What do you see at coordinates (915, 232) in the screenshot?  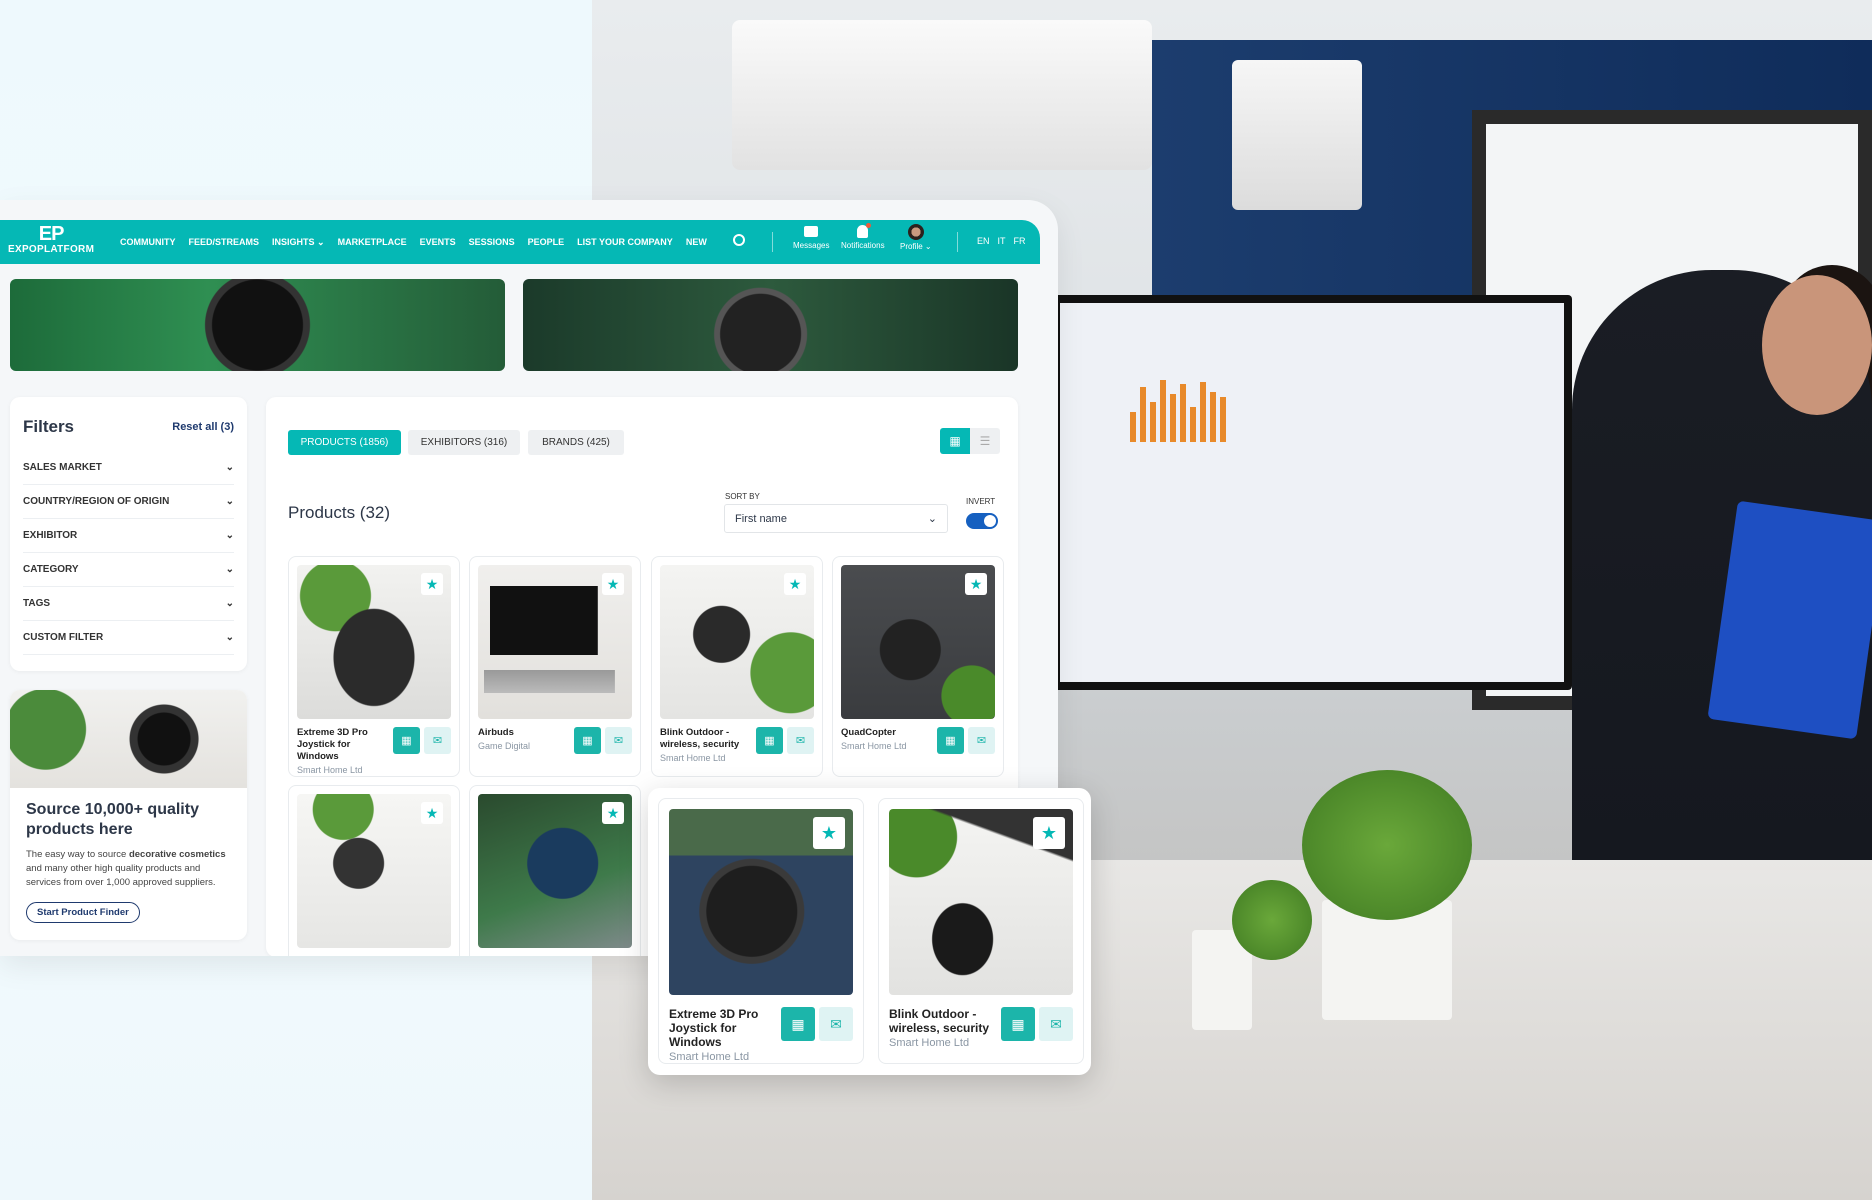 I see `avatar` at bounding box center [915, 232].